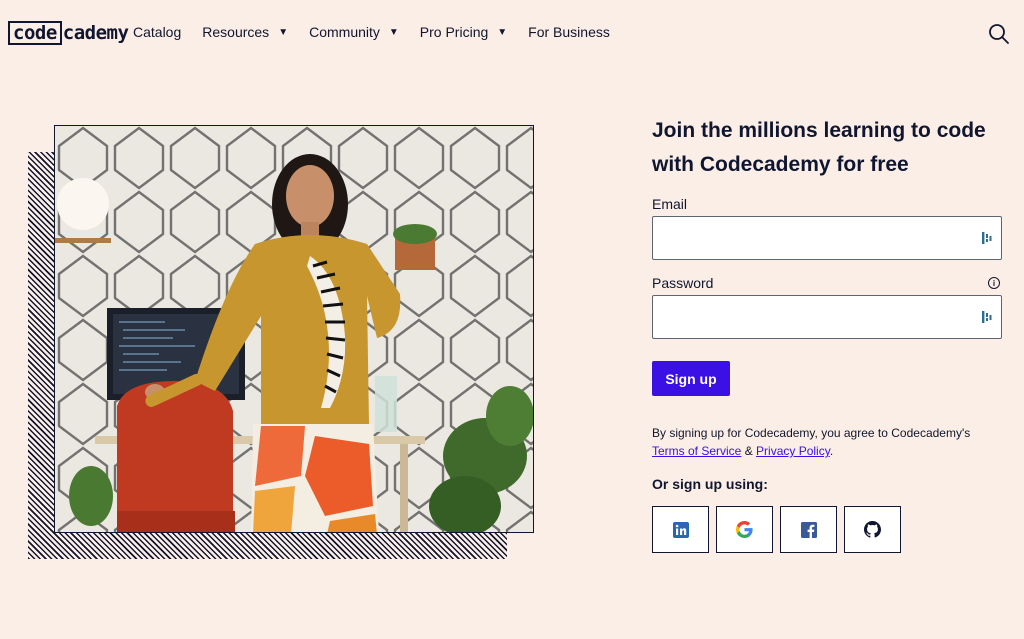 The width and height of the screenshot is (1024, 639). I want to click on sign-up-button: Sign up, so click(691, 378).